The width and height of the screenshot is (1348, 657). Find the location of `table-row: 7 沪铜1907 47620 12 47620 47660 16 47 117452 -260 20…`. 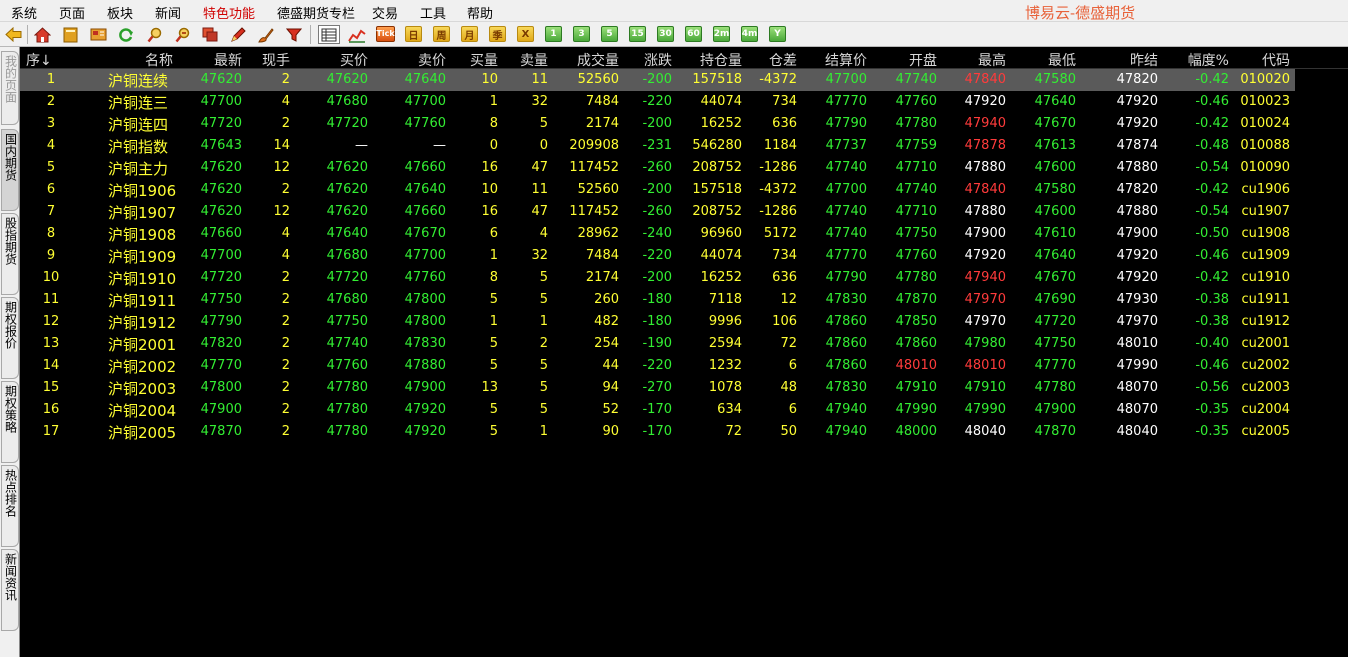

table-row: 7 沪铜1907 47620 12 47620 47660 16 47 117452 -260 20… is located at coordinates (657, 212).